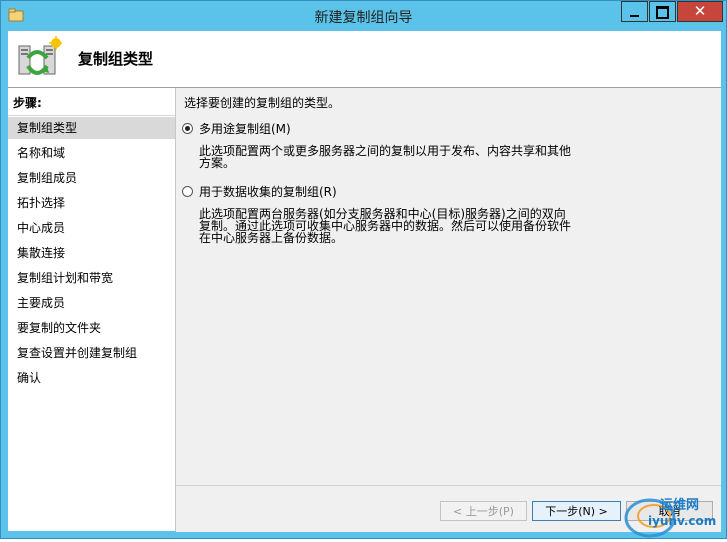  I want to click on step-item: 复查设置并创建复制组, so click(77, 353).